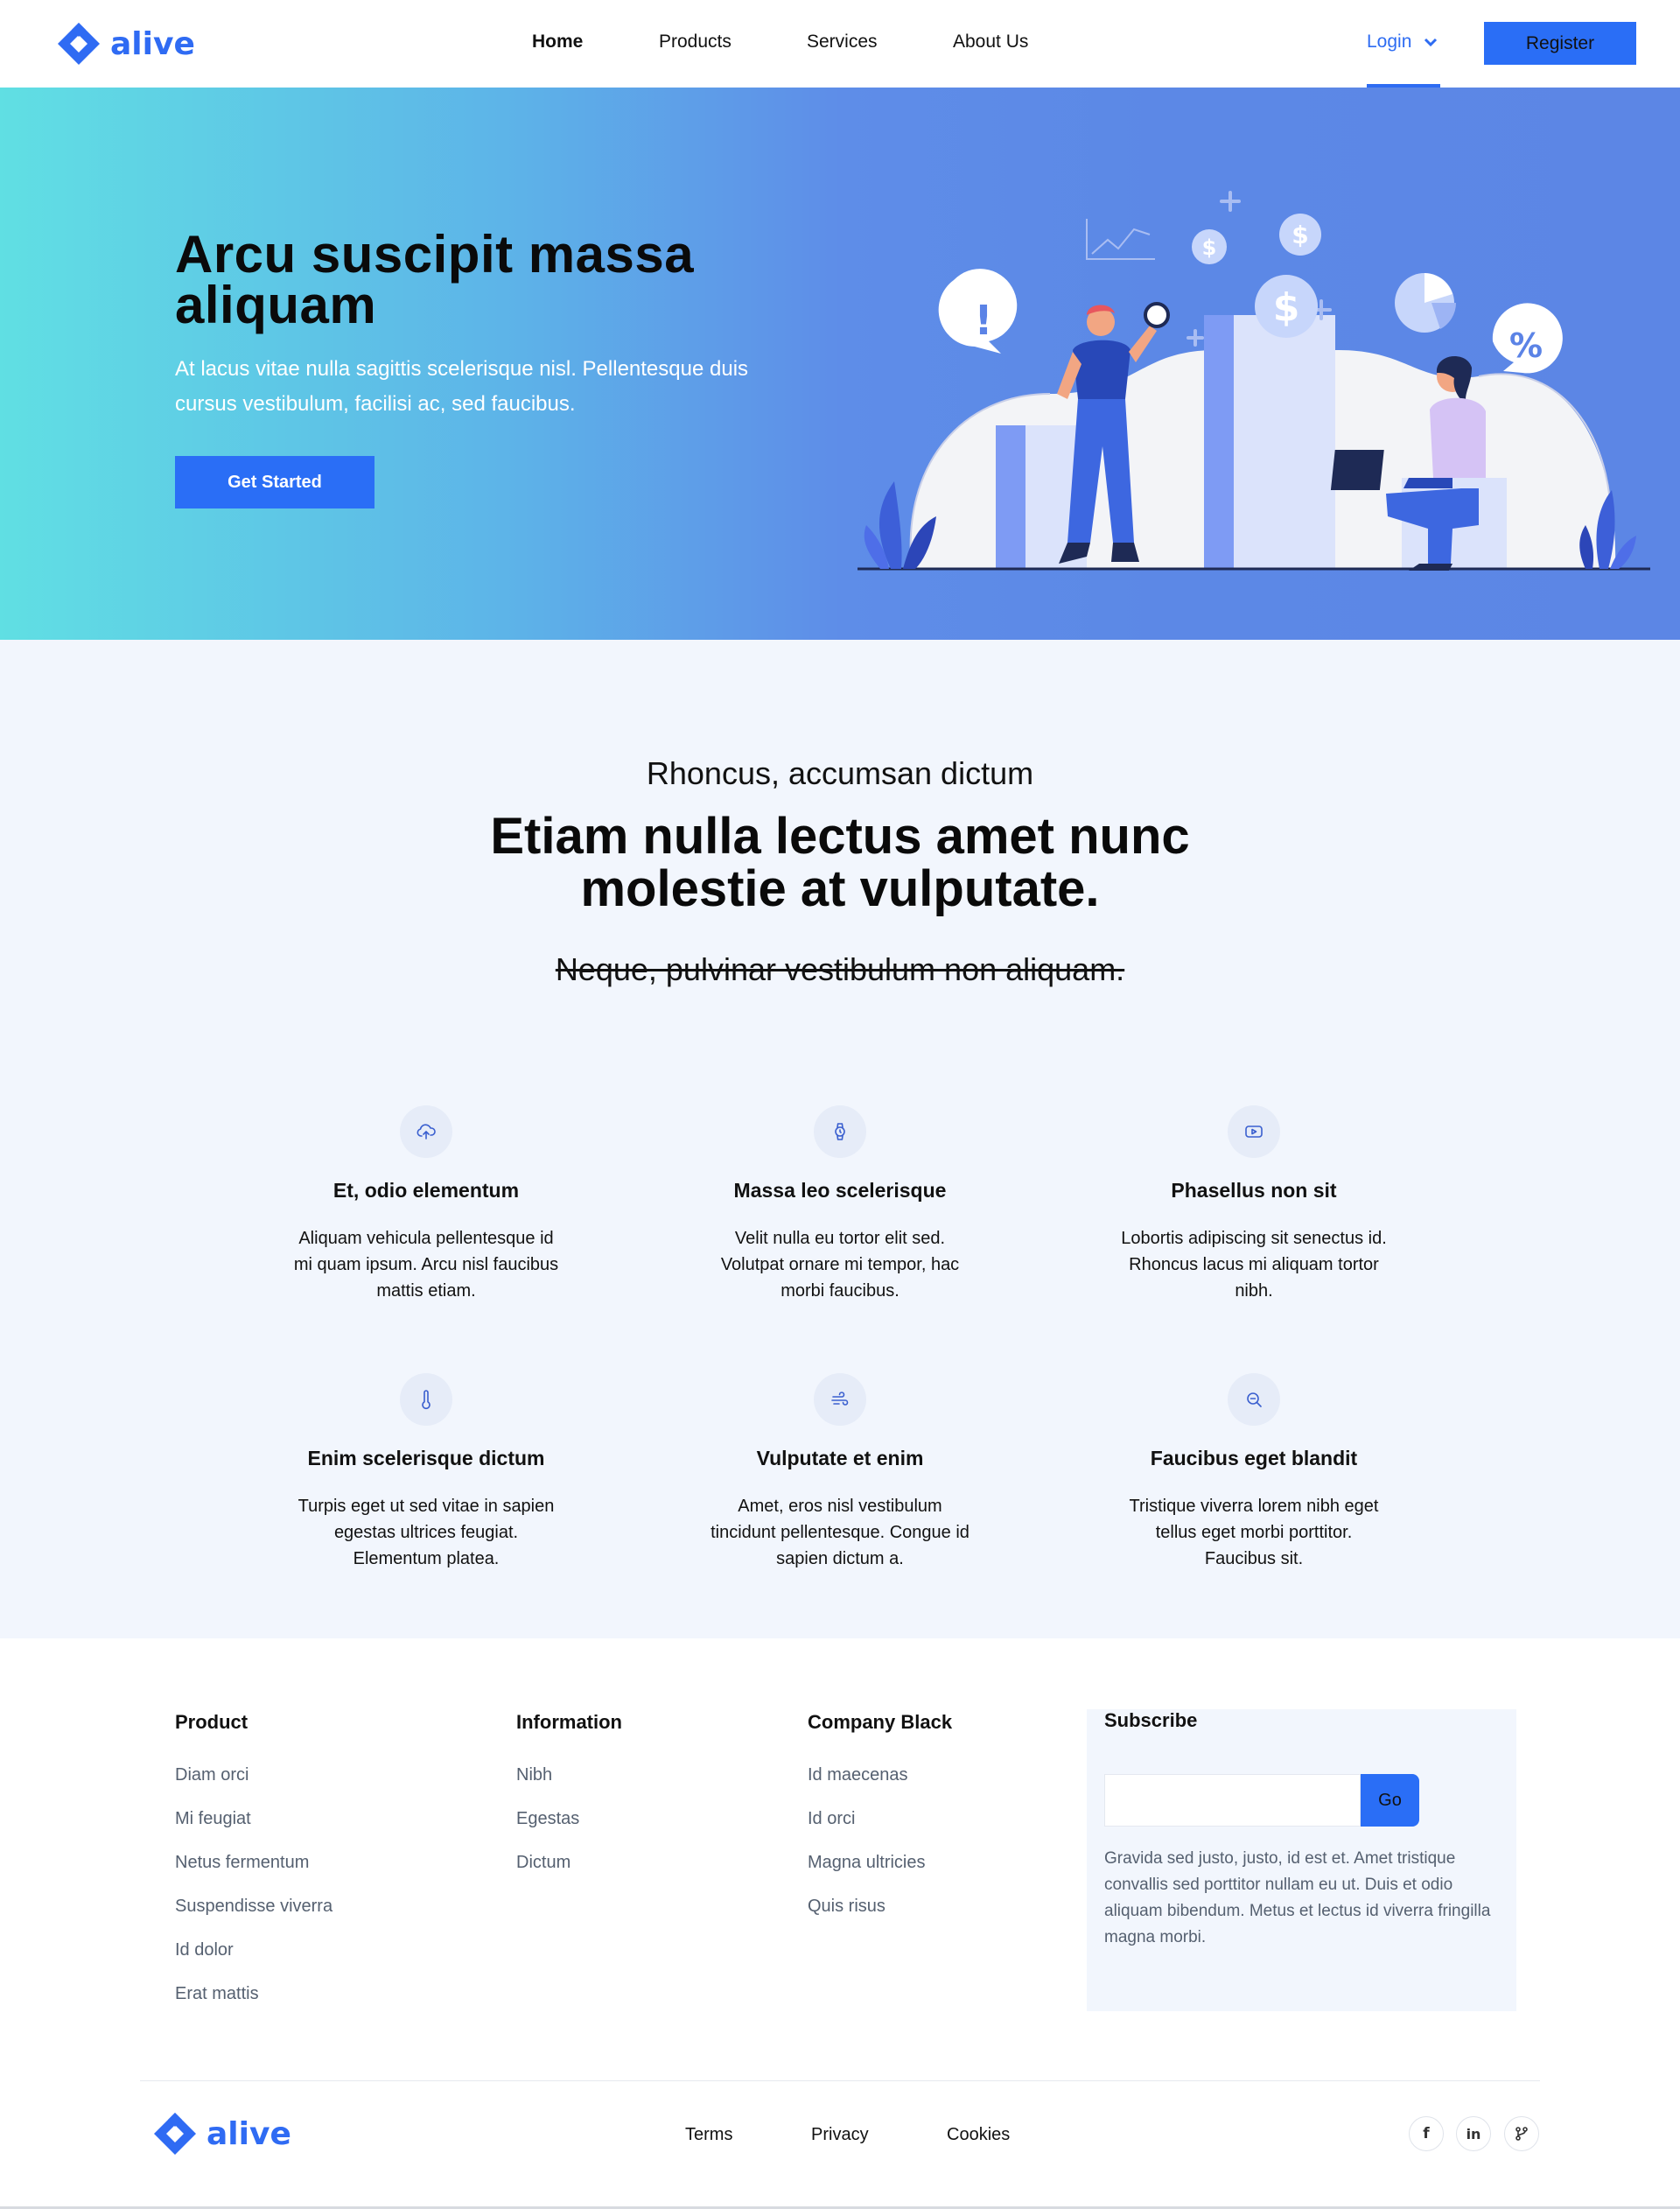 Image resolution: width=1680 pixels, height=2209 pixels. Describe the element at coordinates (984, 320) in the screenshot. I see `illustration-exclamation: !` at that location.